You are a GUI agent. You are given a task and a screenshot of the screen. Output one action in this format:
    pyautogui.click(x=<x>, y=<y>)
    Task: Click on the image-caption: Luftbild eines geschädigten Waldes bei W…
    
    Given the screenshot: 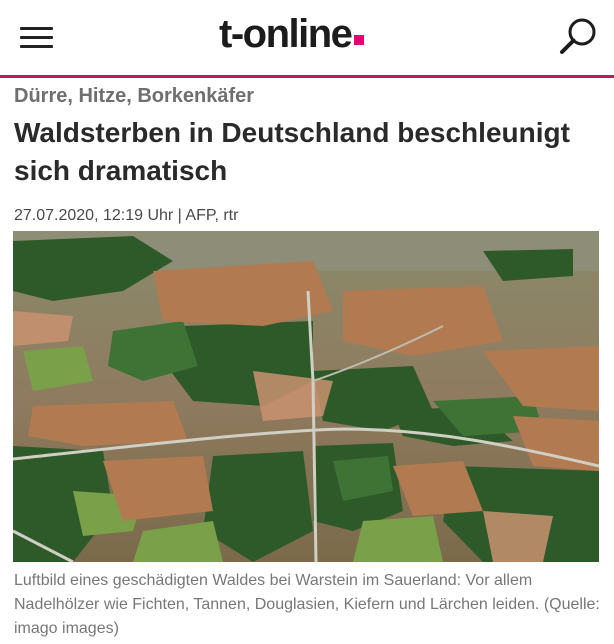 What is the action you would take?
    pyautogui.click(x=307, y=604)
    